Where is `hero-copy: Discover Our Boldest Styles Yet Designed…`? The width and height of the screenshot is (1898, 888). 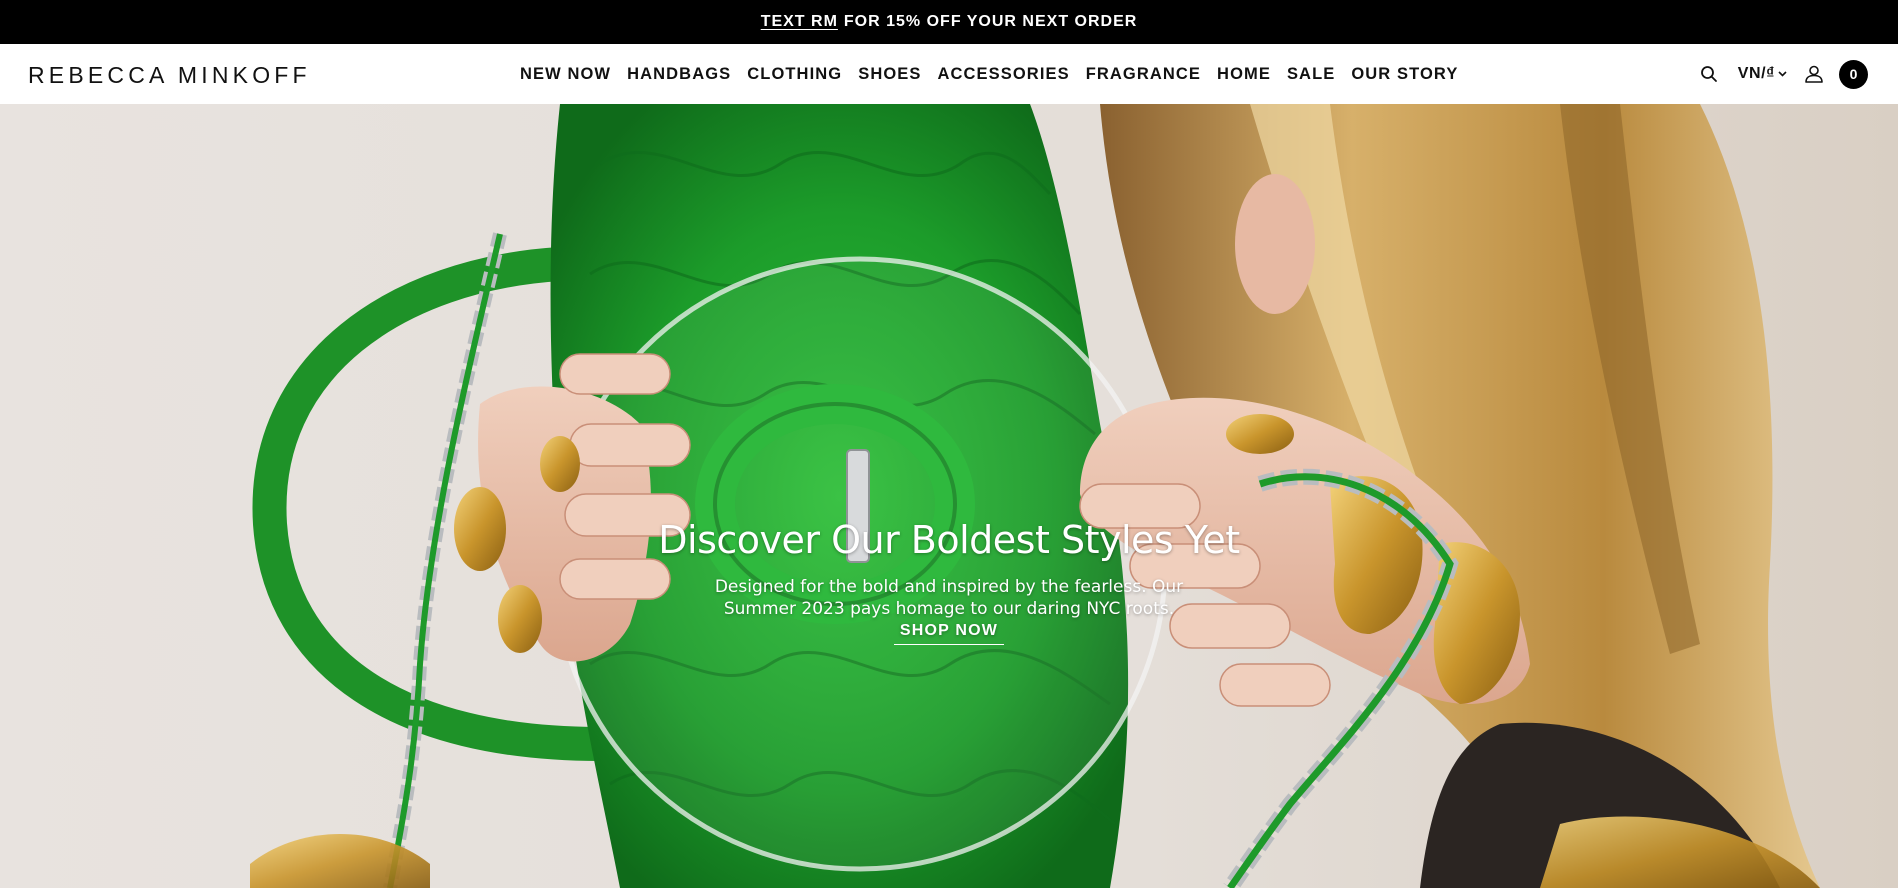 hero-copy: Discover Our Boldest Styles Yet Designed… is located at coordinates (949, 581).